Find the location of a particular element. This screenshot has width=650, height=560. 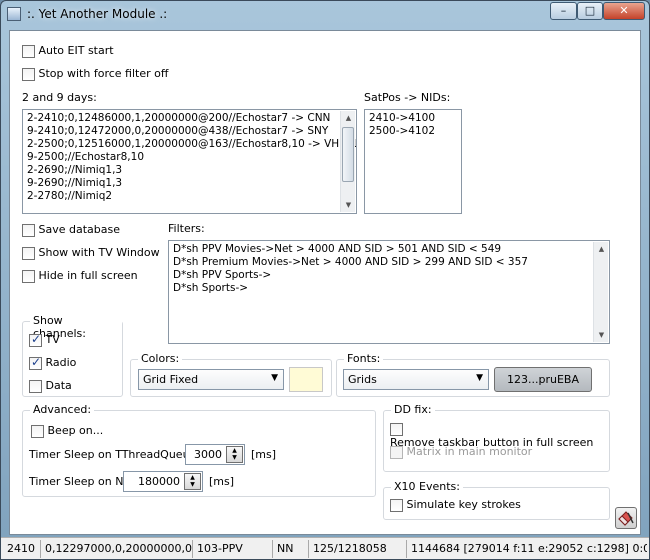

timer-nn-label: Timer Sleep on NN: is located at coordinates (82, 481).